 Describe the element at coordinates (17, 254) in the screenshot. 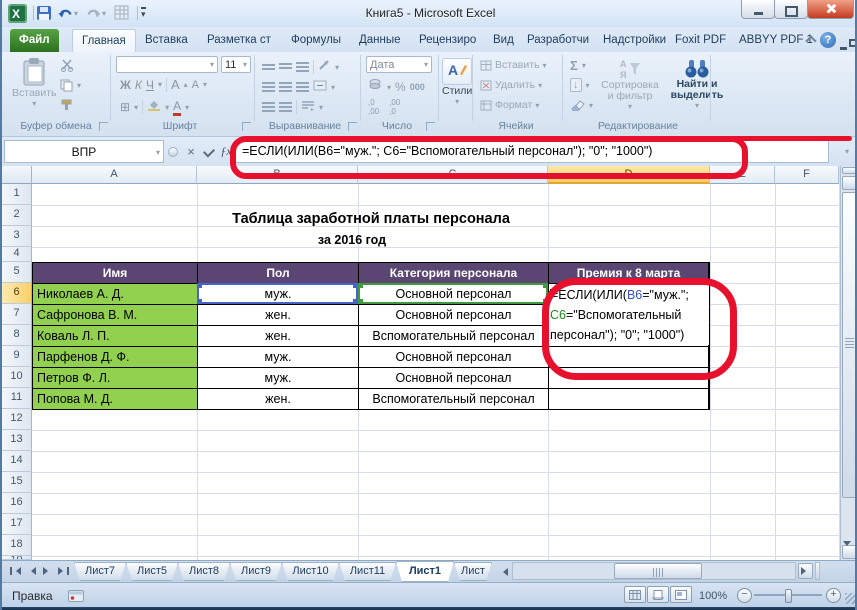

I see `row-header-4: 4` at that location.